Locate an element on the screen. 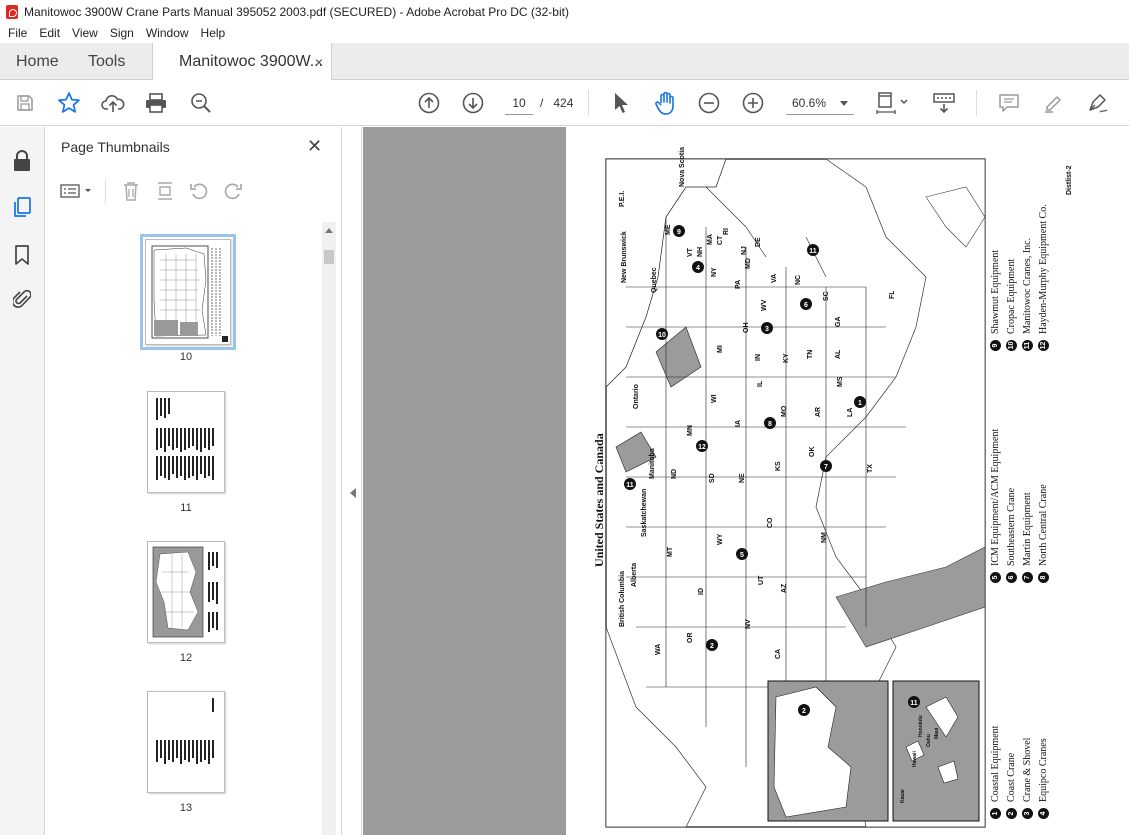 The width and height of the screenshot is (1129, 835). chevron-down-icon is located at coordinates (844, 103).